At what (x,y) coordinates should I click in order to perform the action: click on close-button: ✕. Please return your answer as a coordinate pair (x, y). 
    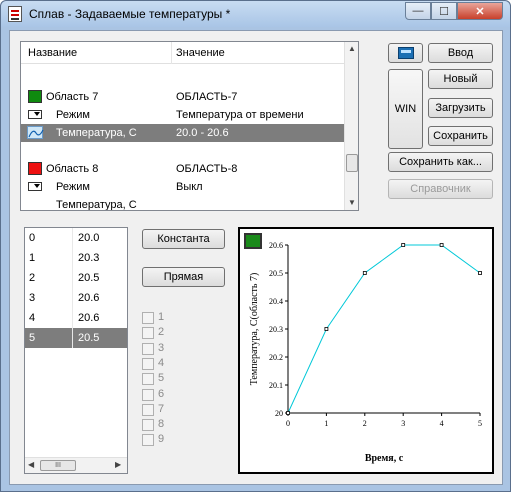
    Looking at the image, I should click on (480, 11).